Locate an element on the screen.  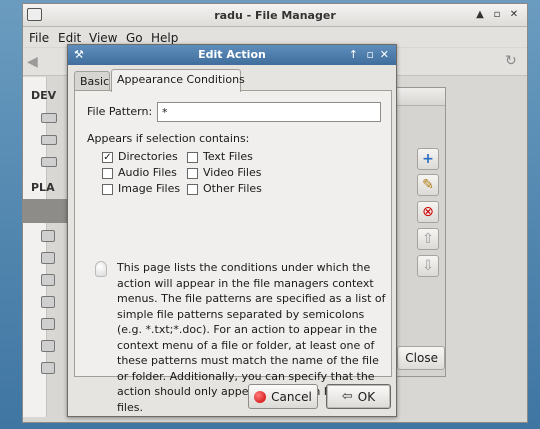
ok-button-label: OK is located at coordinates (366, 396).